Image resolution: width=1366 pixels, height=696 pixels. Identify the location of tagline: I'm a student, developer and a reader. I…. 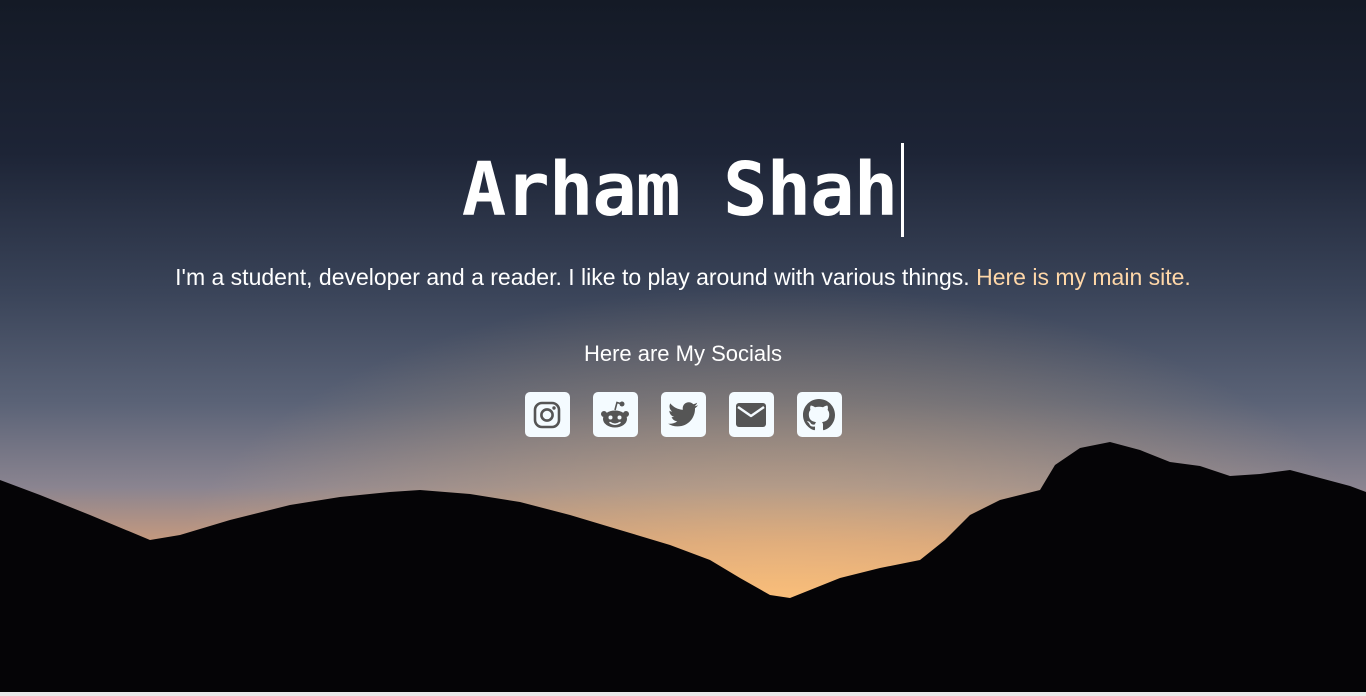
(683, 277).